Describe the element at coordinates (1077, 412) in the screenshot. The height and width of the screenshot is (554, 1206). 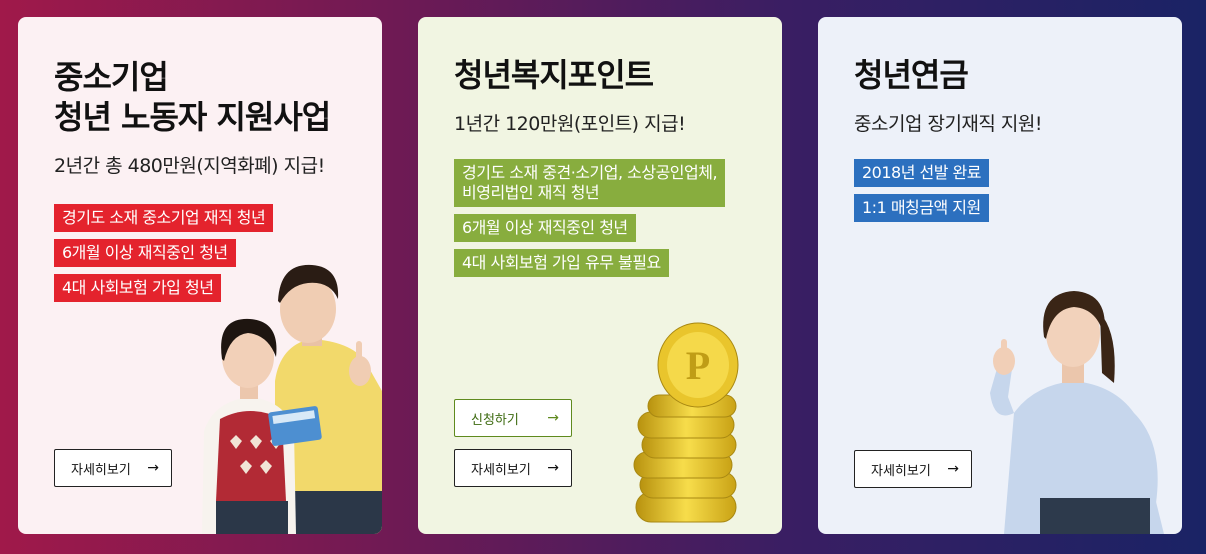
I see `woman-thumbs-up-photo` at that location.